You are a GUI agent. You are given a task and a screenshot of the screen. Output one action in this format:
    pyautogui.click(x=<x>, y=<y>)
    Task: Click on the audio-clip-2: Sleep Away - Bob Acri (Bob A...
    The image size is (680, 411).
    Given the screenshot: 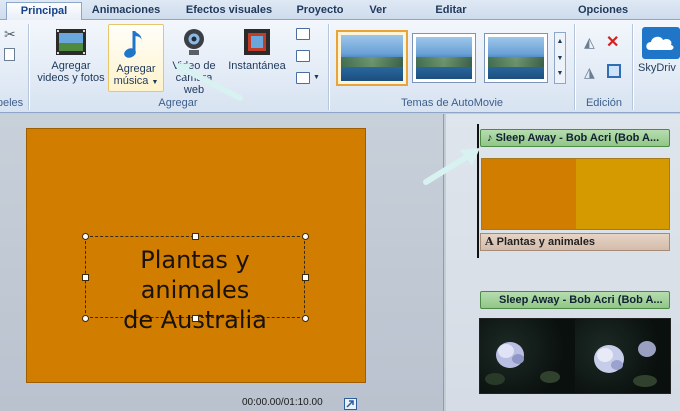 What is the action you would take?
    pyautogui.click(x=575, y=300)
    